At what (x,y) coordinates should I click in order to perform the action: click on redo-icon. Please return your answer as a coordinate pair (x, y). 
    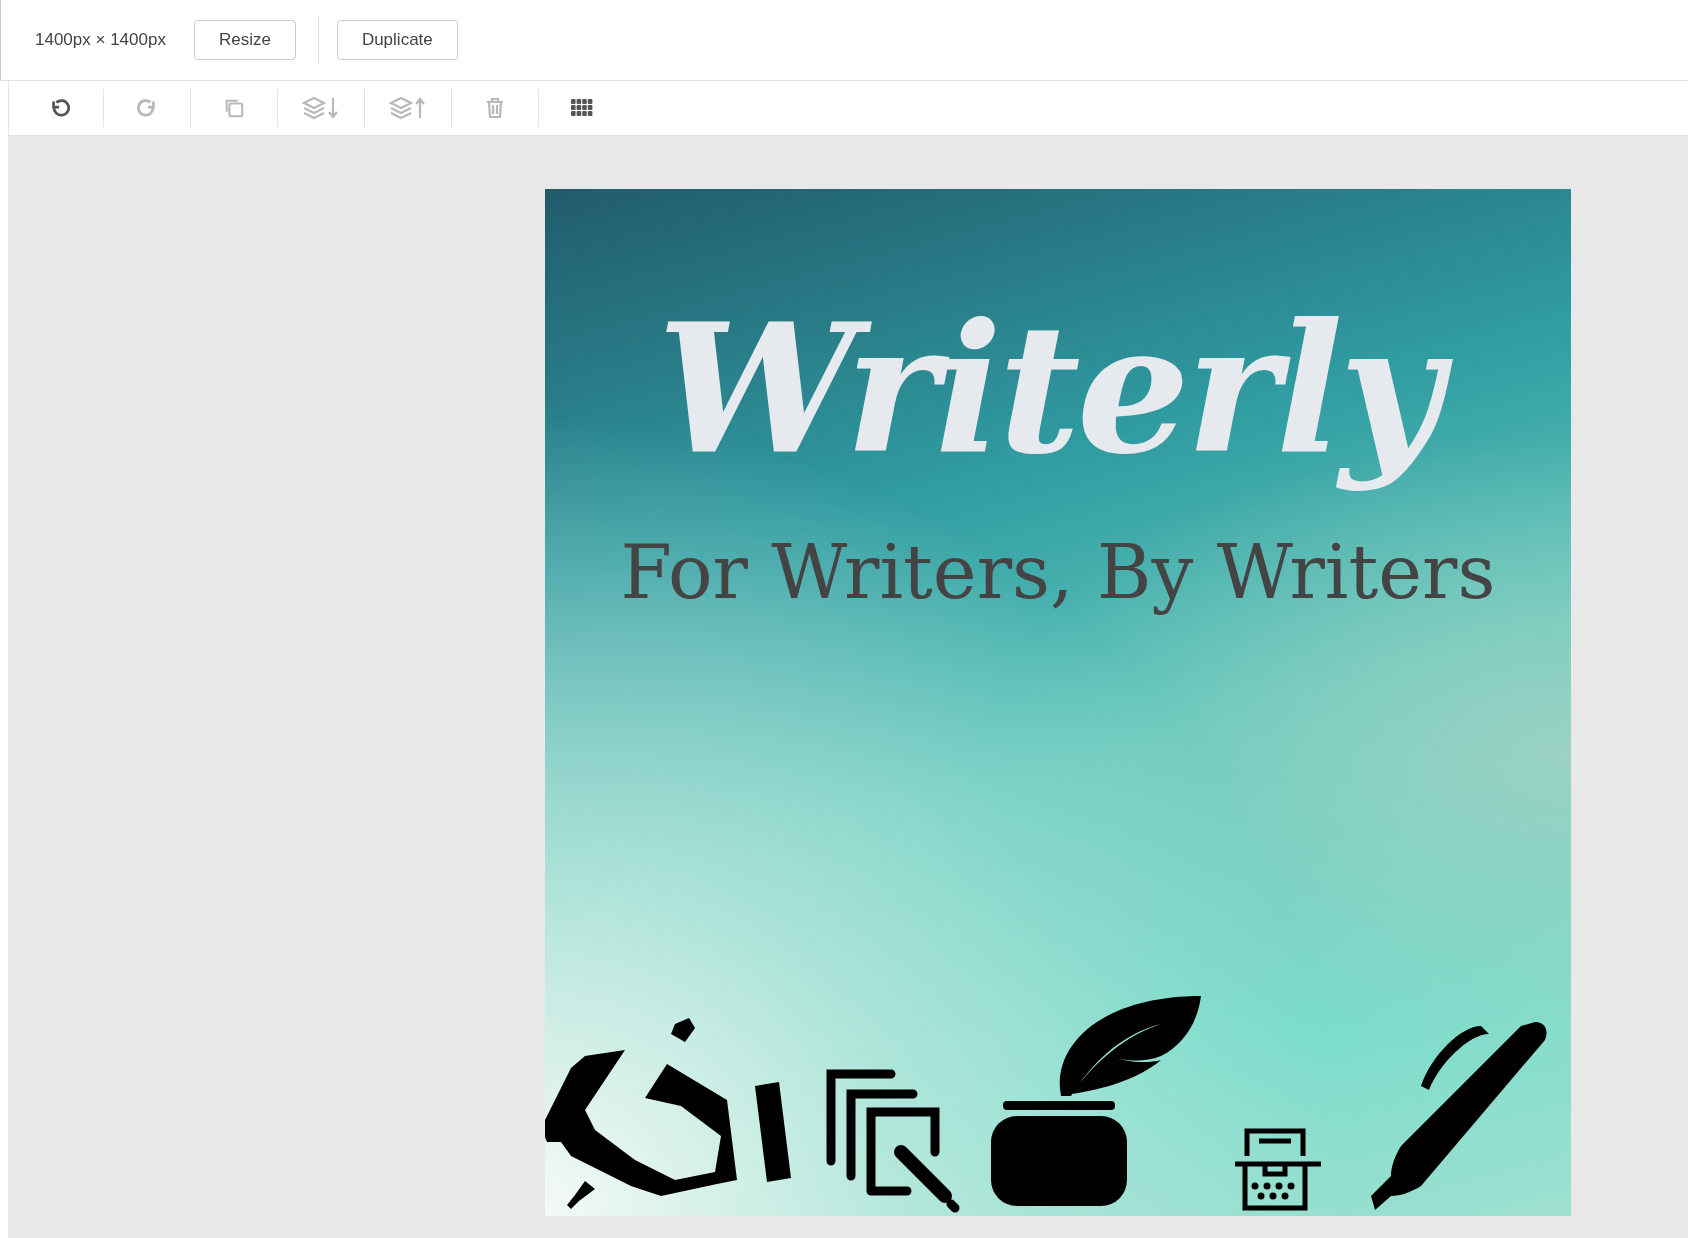
    Looking at the image, I should click on (147, 108).